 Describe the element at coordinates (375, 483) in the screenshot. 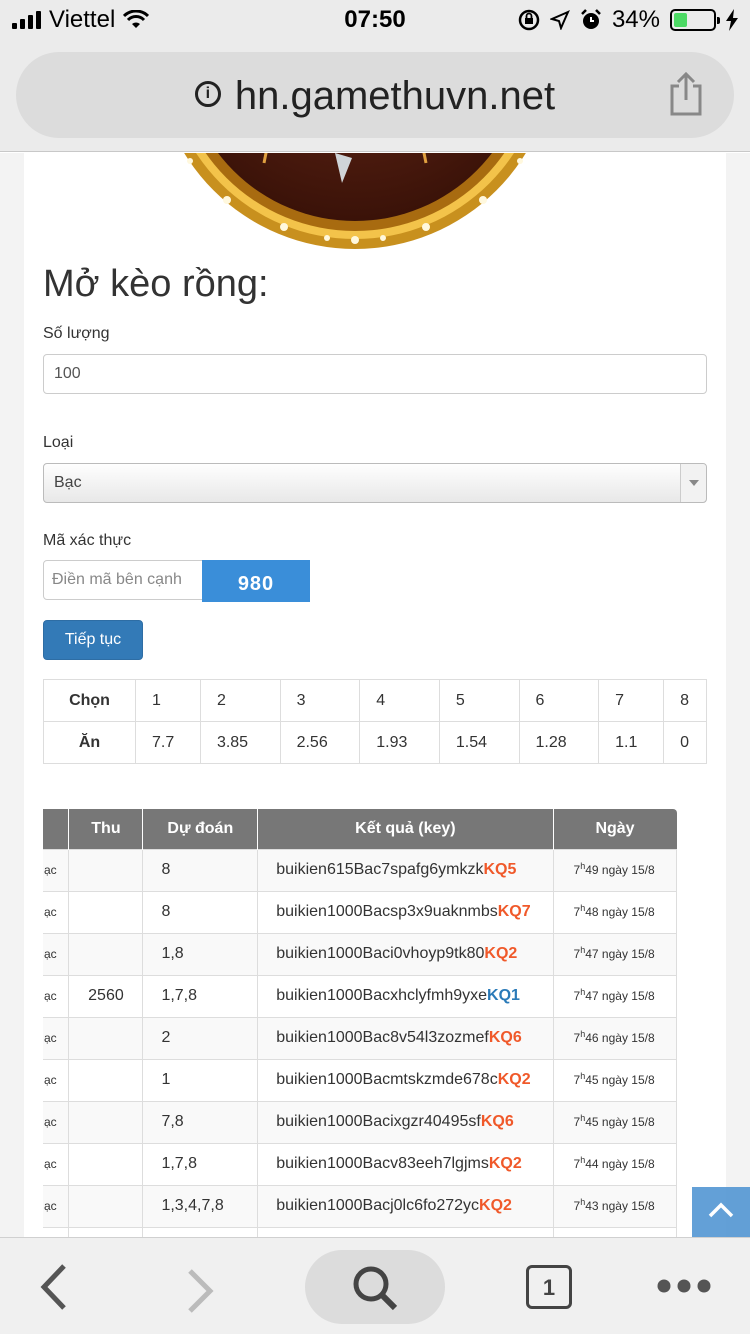

I see `type-select: Bạc` at that location.